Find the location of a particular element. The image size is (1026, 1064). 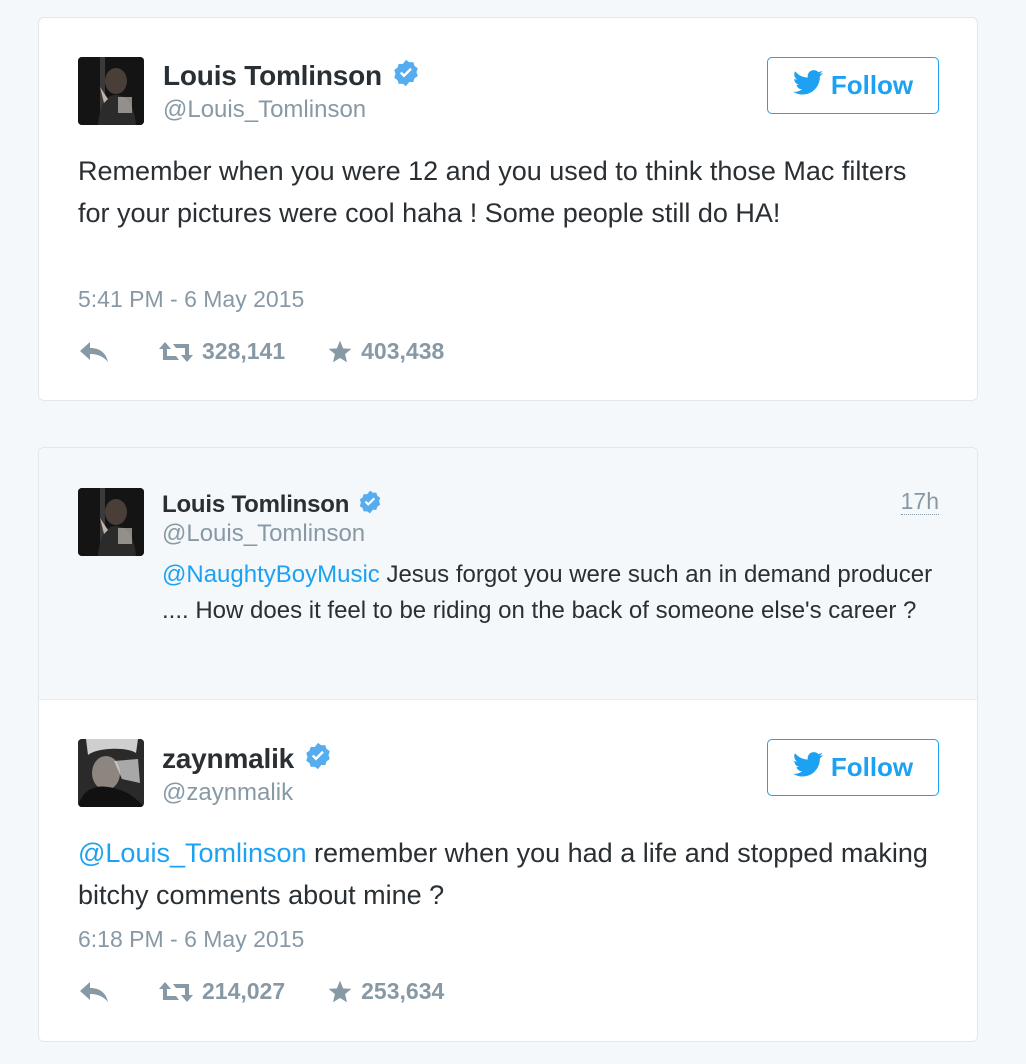

handle: @zaynmalik is located at coordinates (227, 793).